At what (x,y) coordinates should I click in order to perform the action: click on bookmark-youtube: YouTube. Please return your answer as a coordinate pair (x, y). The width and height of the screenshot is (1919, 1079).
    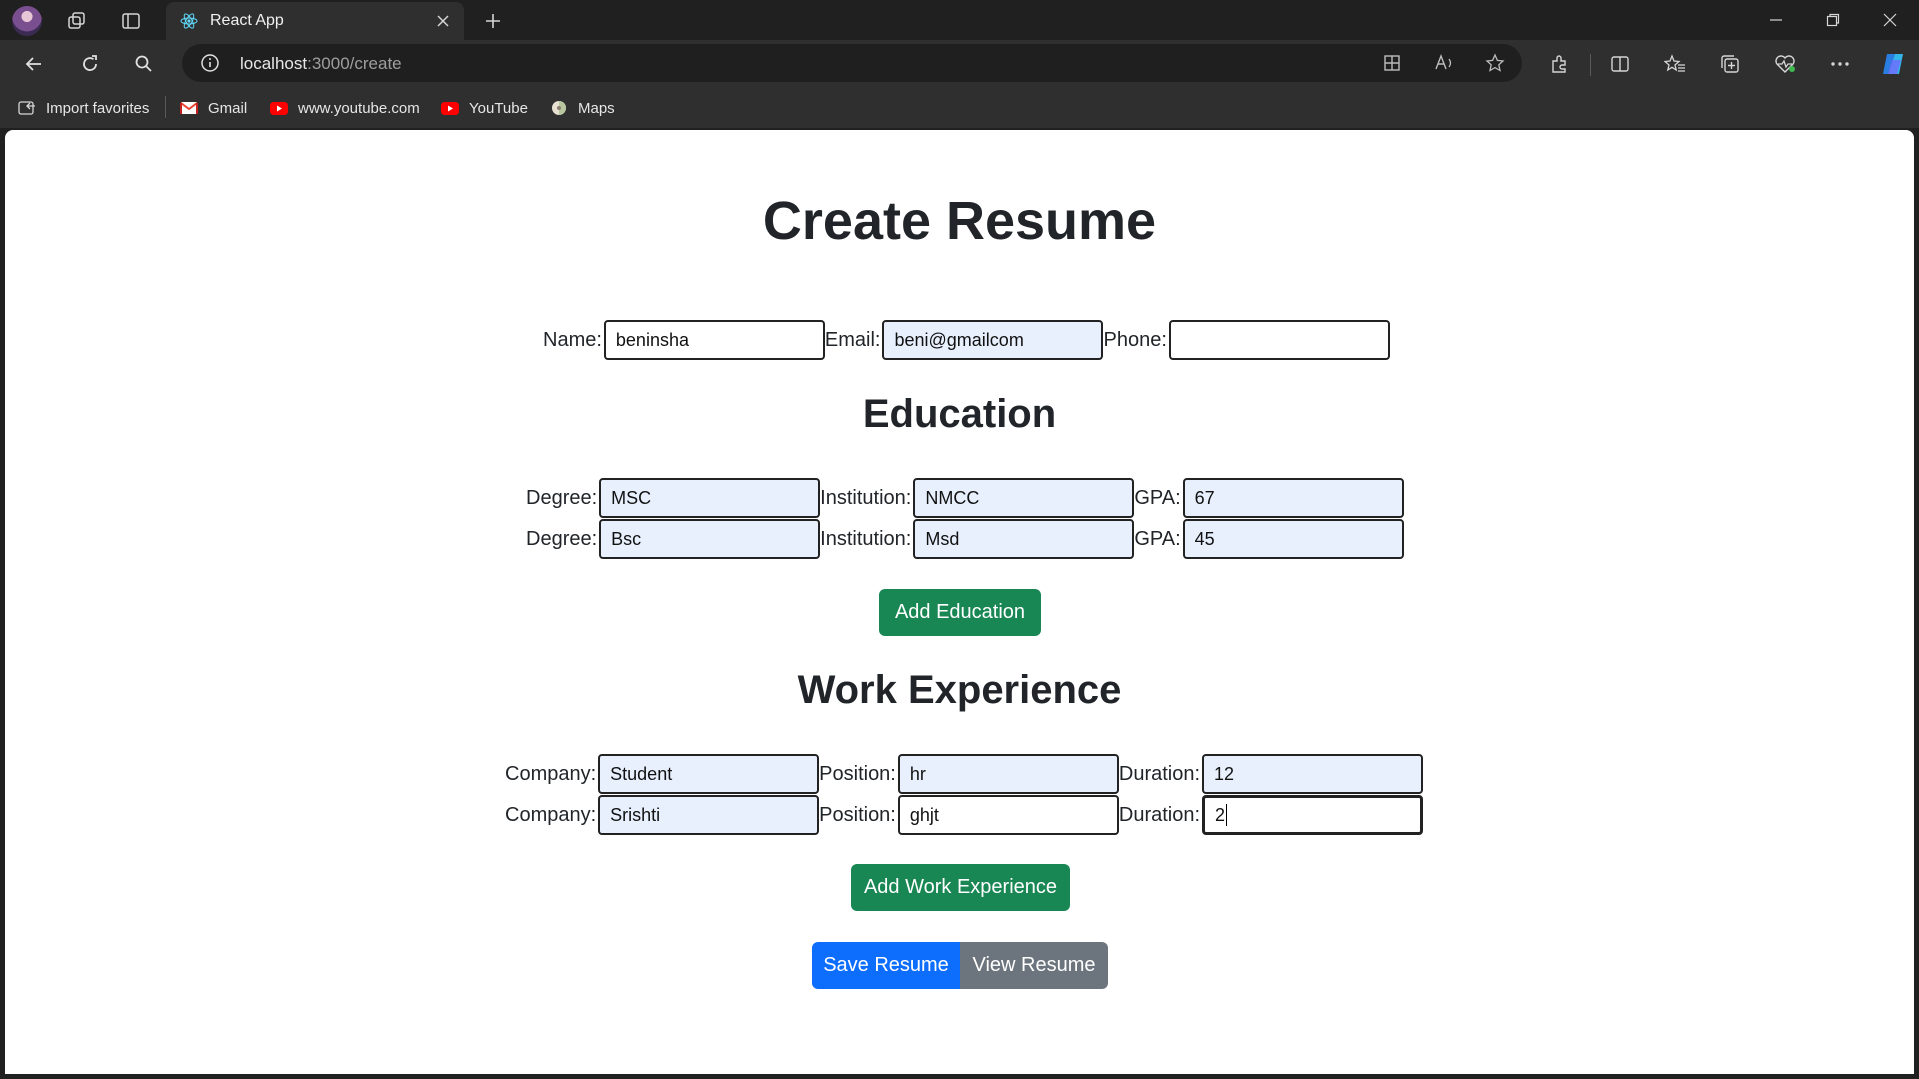
    Looking at the image, I should click on (484, 108).